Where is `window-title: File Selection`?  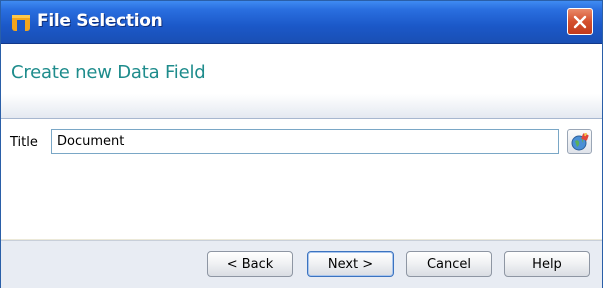
window-title: File Selection is located at coordinates (100, 21).